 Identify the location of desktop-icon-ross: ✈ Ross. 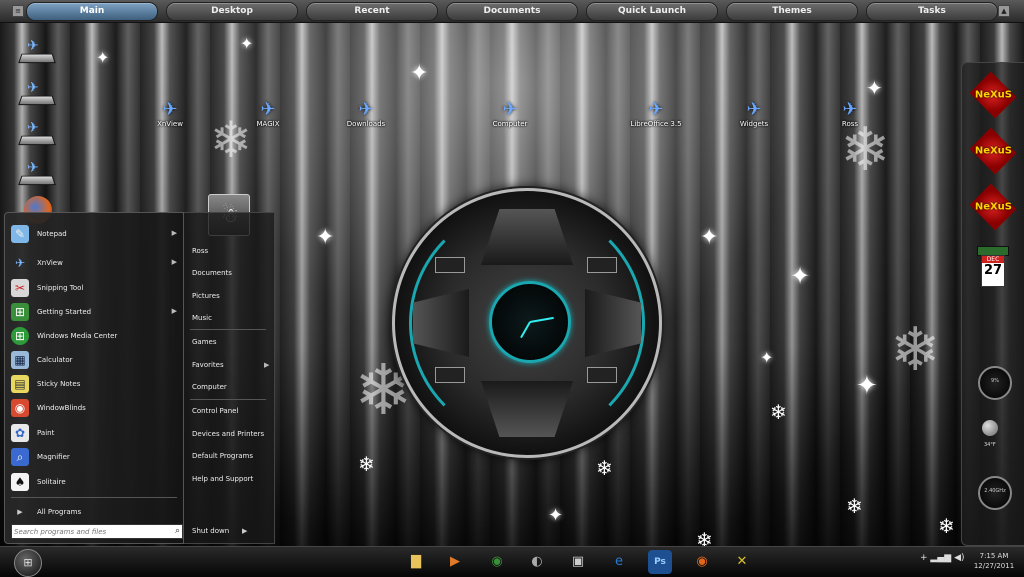
(850, 114).